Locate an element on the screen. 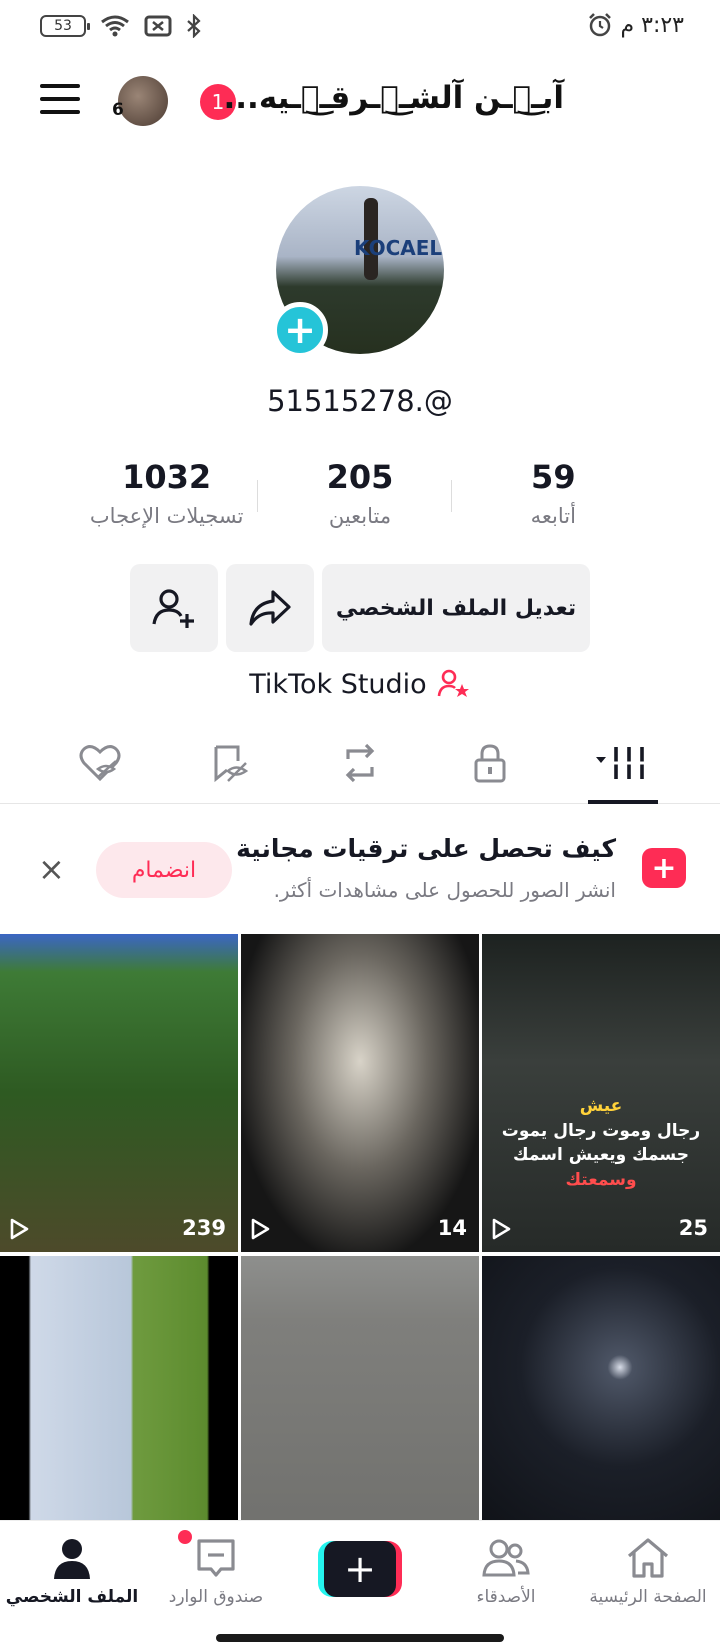  video-grid-icon is located at coordinates (621, 763).